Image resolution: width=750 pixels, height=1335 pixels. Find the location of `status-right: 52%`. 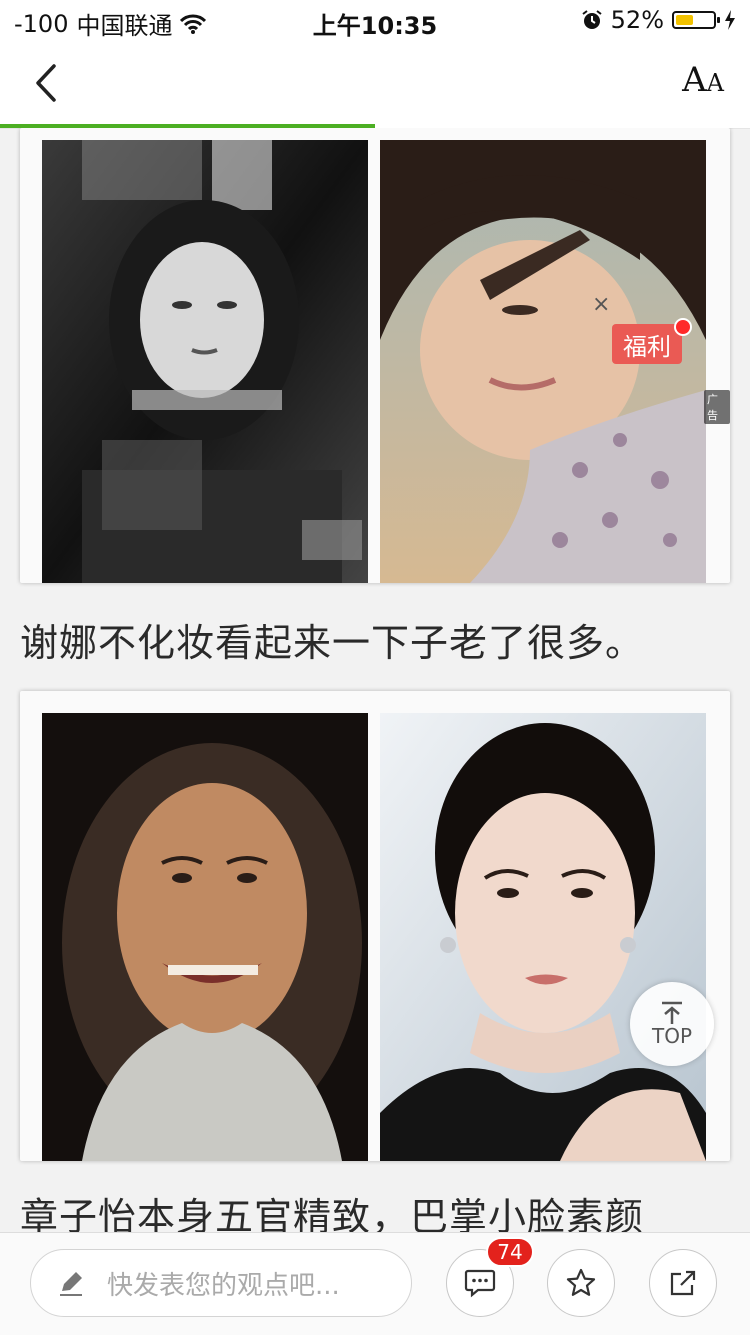

status-right: 52% is located at coordinates (658, 20).